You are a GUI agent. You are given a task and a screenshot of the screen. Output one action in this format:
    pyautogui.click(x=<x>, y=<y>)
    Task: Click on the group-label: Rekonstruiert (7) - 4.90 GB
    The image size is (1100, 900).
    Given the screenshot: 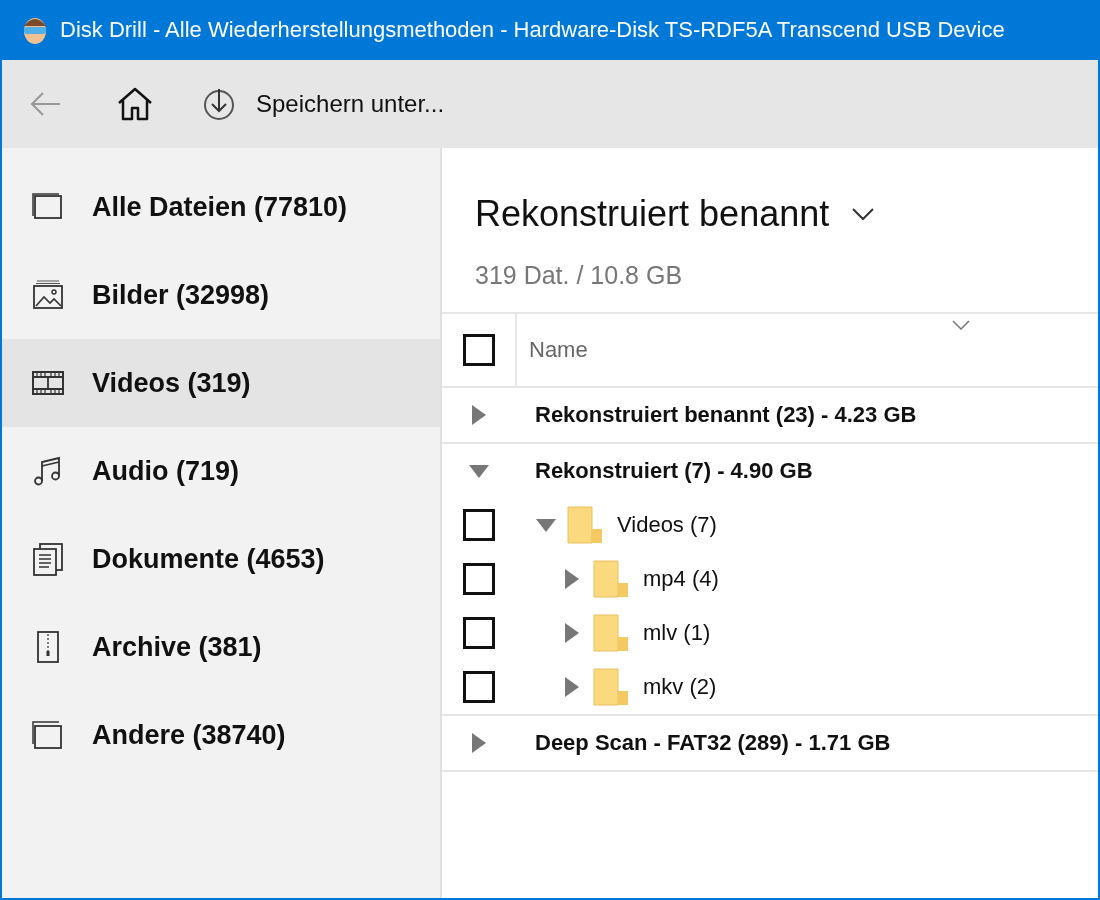 What is the action you would take?
    pyautogui.click(x=674, y=471)
    